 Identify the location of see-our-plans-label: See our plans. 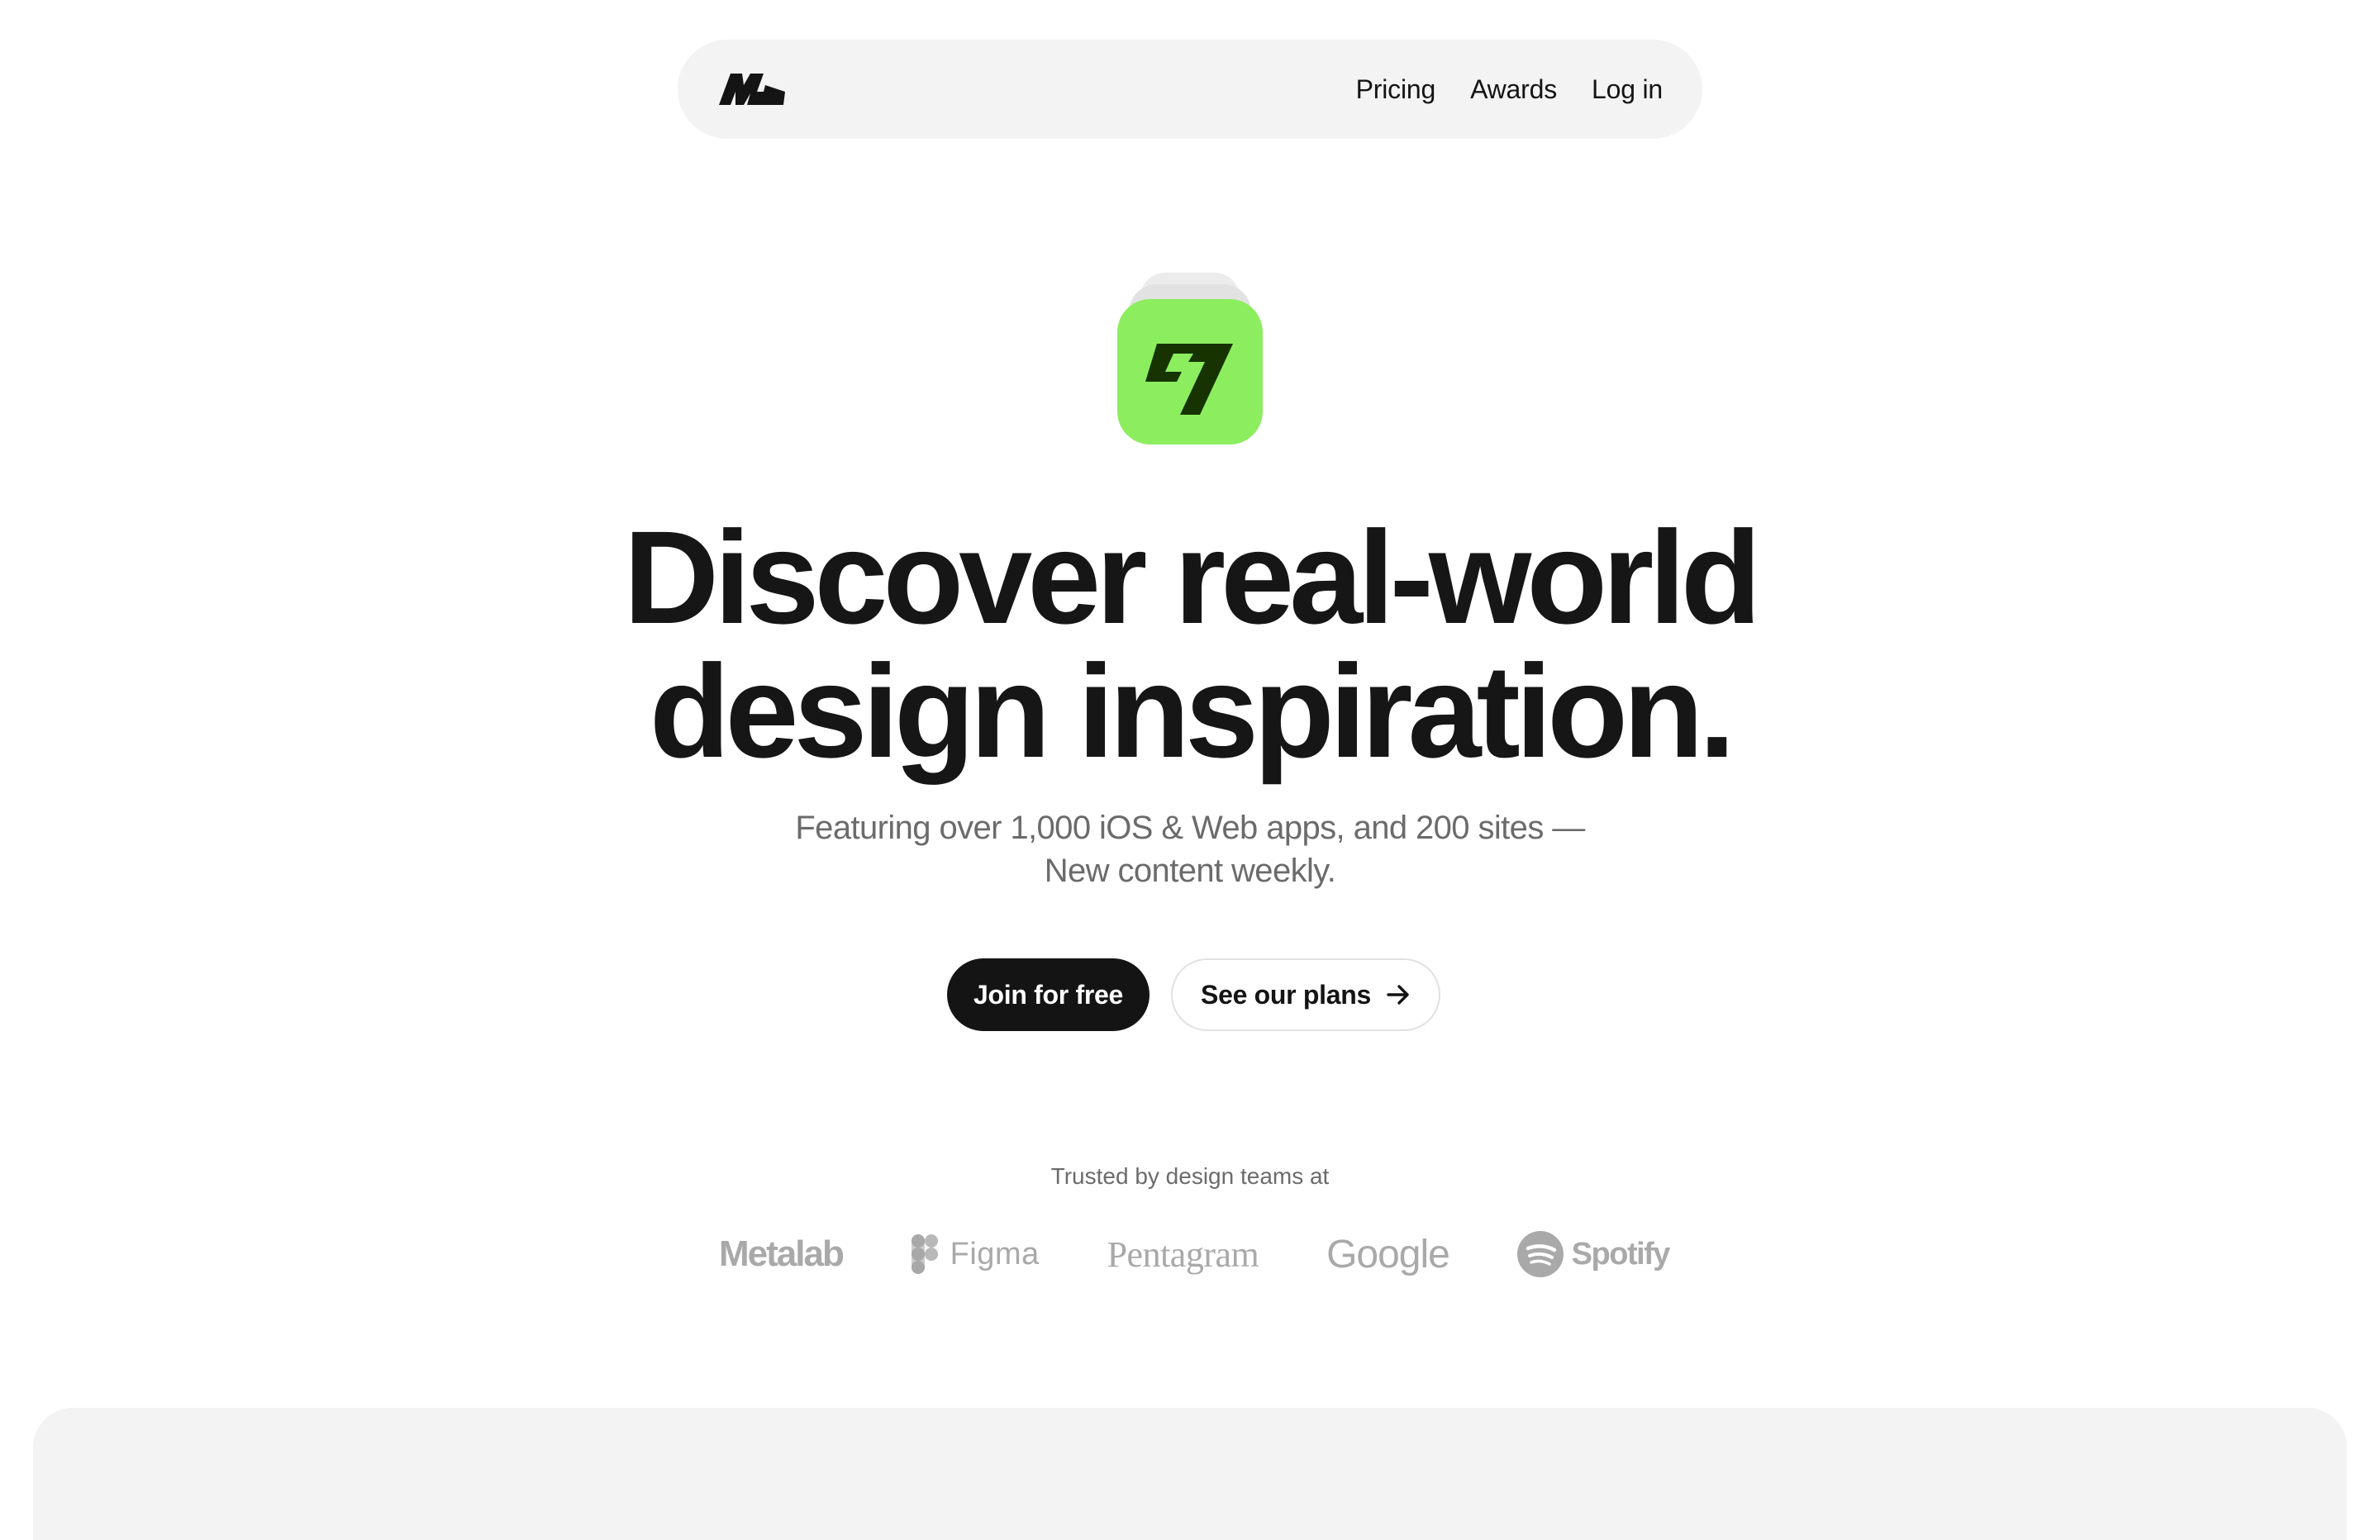
(1286, 995).